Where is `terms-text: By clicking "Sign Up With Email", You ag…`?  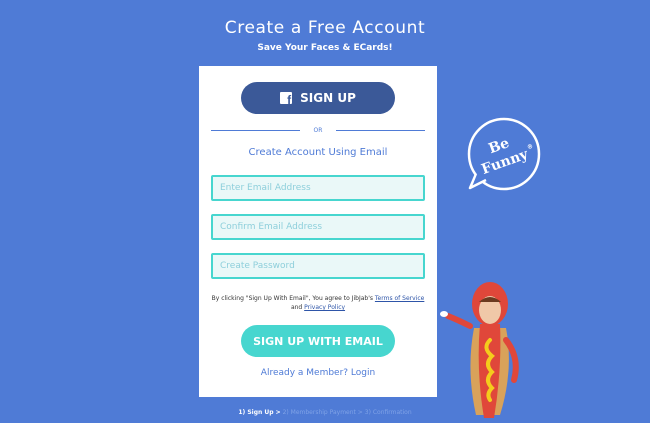
terms-text: By clicking "Sign Up With Email", You ag… is located at coordinates (318, 303).